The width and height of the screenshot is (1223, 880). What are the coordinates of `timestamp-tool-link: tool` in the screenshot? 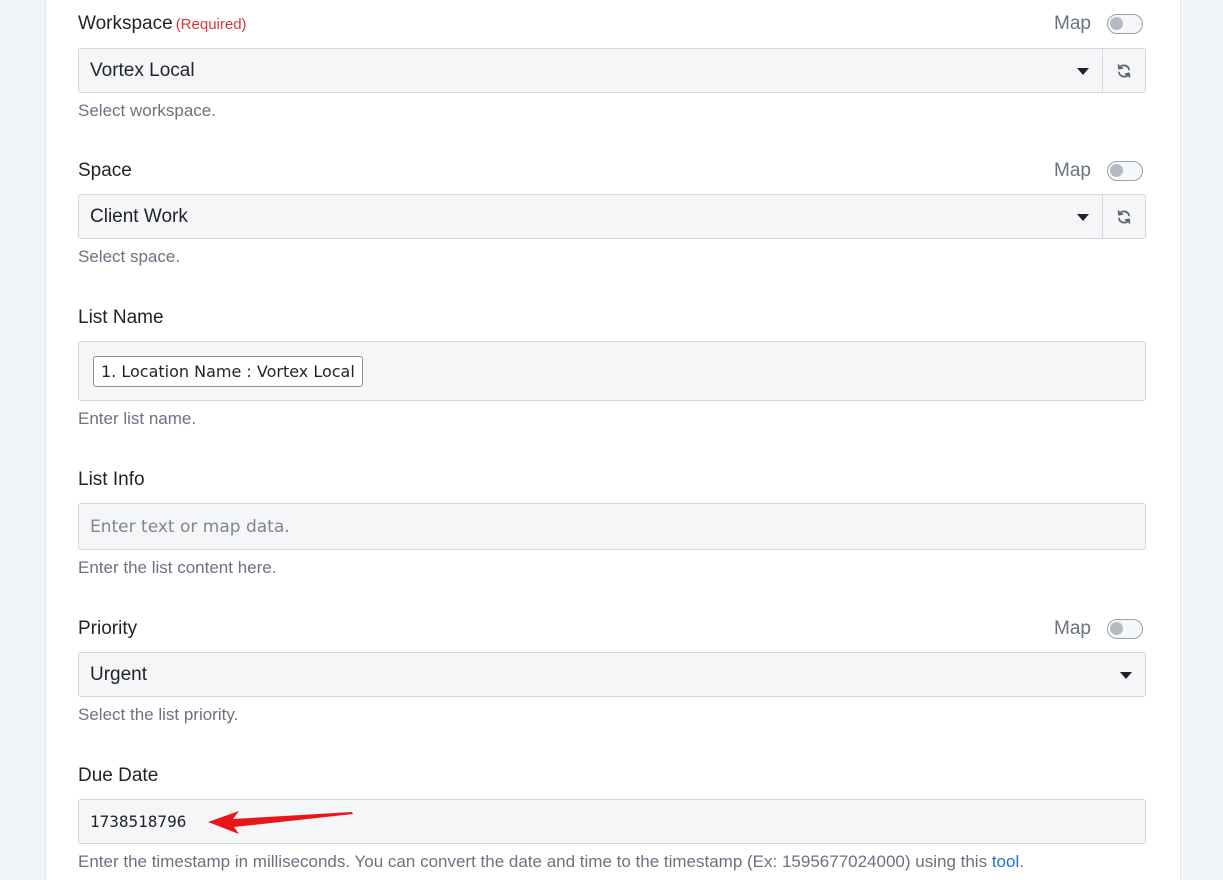 It's located at (1005, 861).